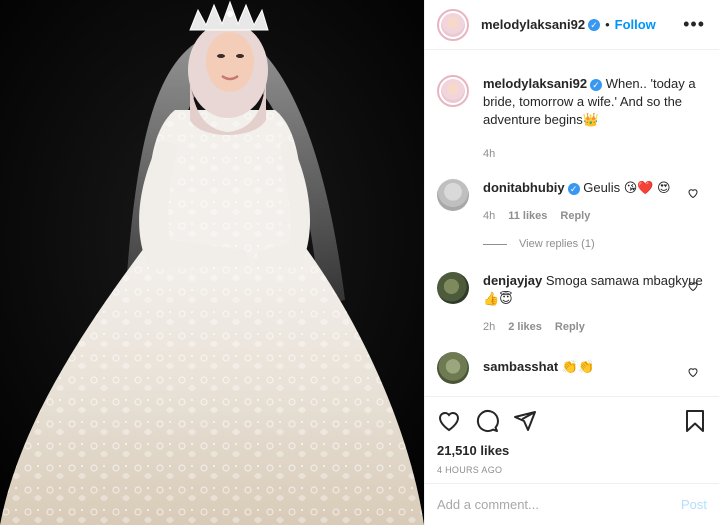 This screenshot has height=525, width=719. I want to click on post-actions: 21,510 likes 4 HOURS AGO, so click(572, 435).